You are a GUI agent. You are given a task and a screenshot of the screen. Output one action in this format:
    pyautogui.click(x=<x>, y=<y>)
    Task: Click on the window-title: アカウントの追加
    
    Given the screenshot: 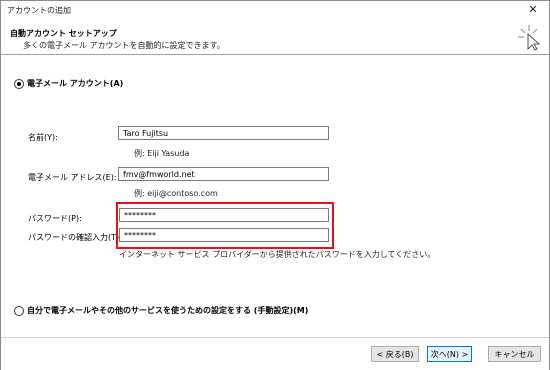 What is the action you would take?
    pyautogui.click(x=39, y=10)
    